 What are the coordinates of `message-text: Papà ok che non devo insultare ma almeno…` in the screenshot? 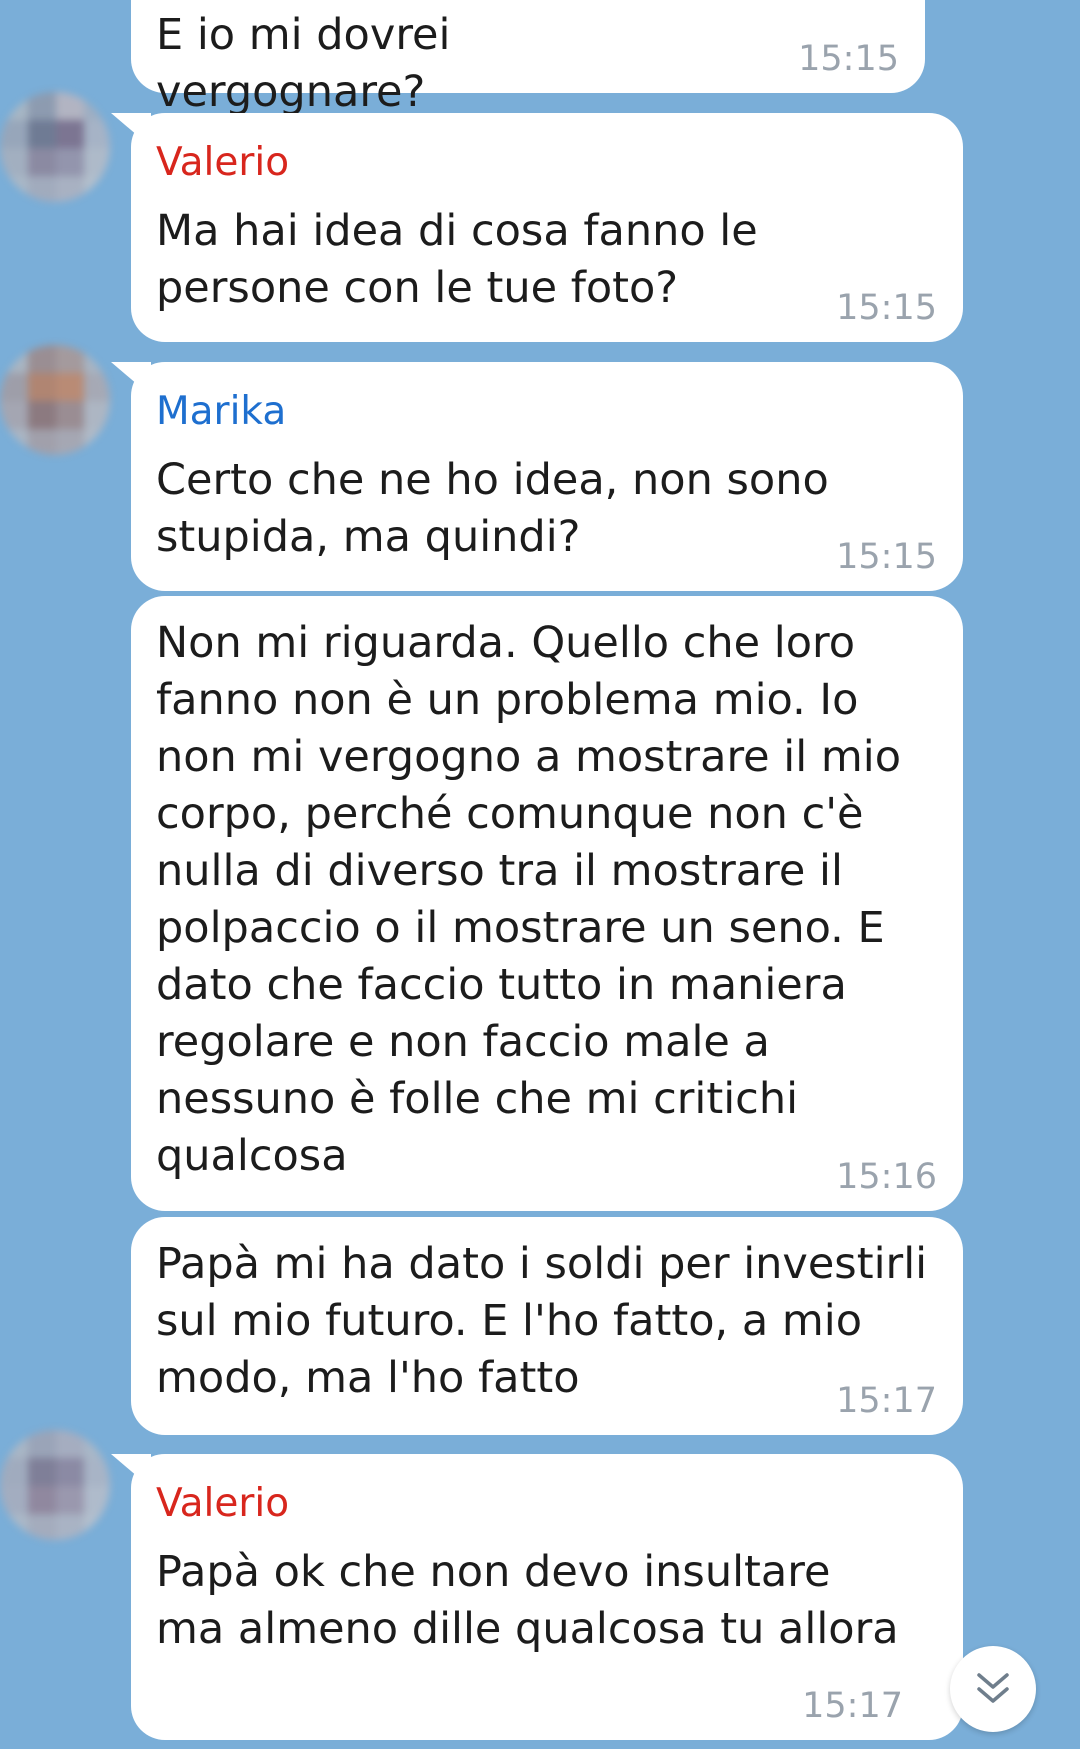 It's located at (527, 1600).